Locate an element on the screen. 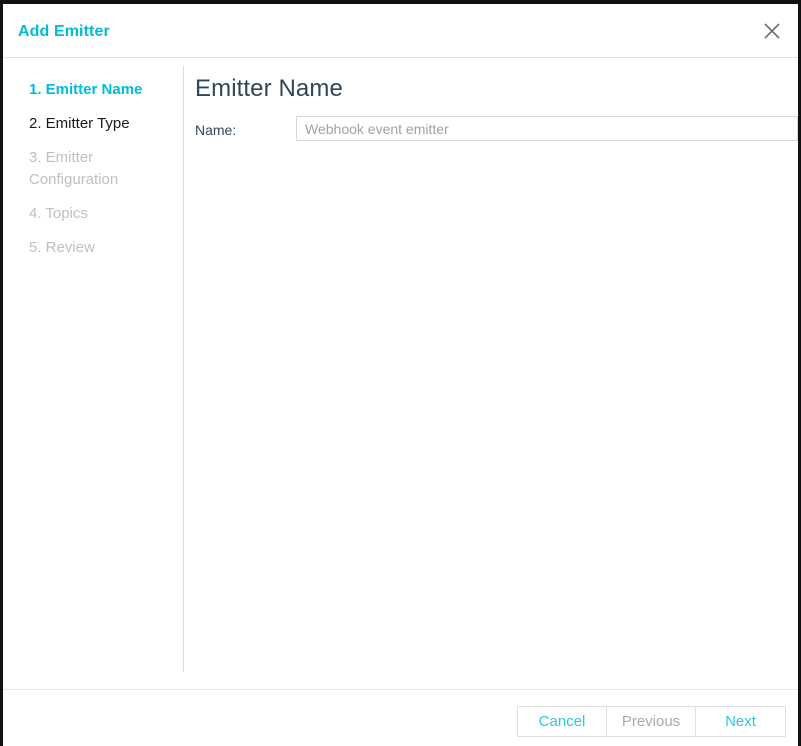 Image resolution: width=801 pixels, height=746 pixels. dialog-title: Add Emitter is located at coordinates (64, 31).